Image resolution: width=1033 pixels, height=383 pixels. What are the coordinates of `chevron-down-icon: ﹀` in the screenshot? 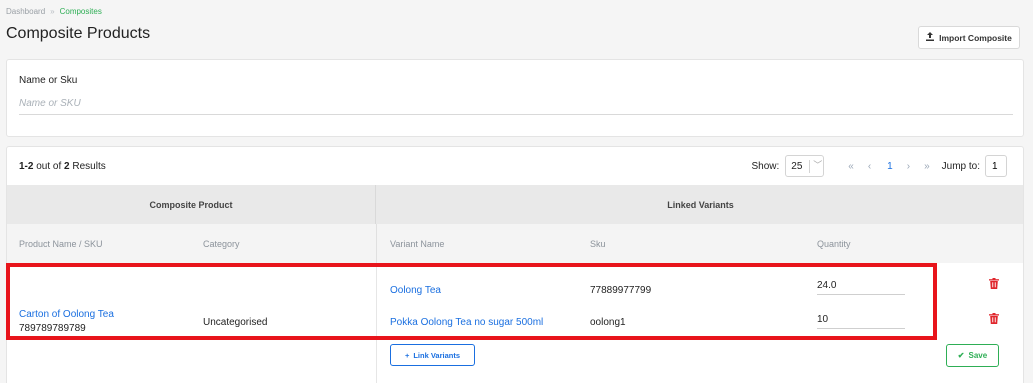 It's located at (818, 165).